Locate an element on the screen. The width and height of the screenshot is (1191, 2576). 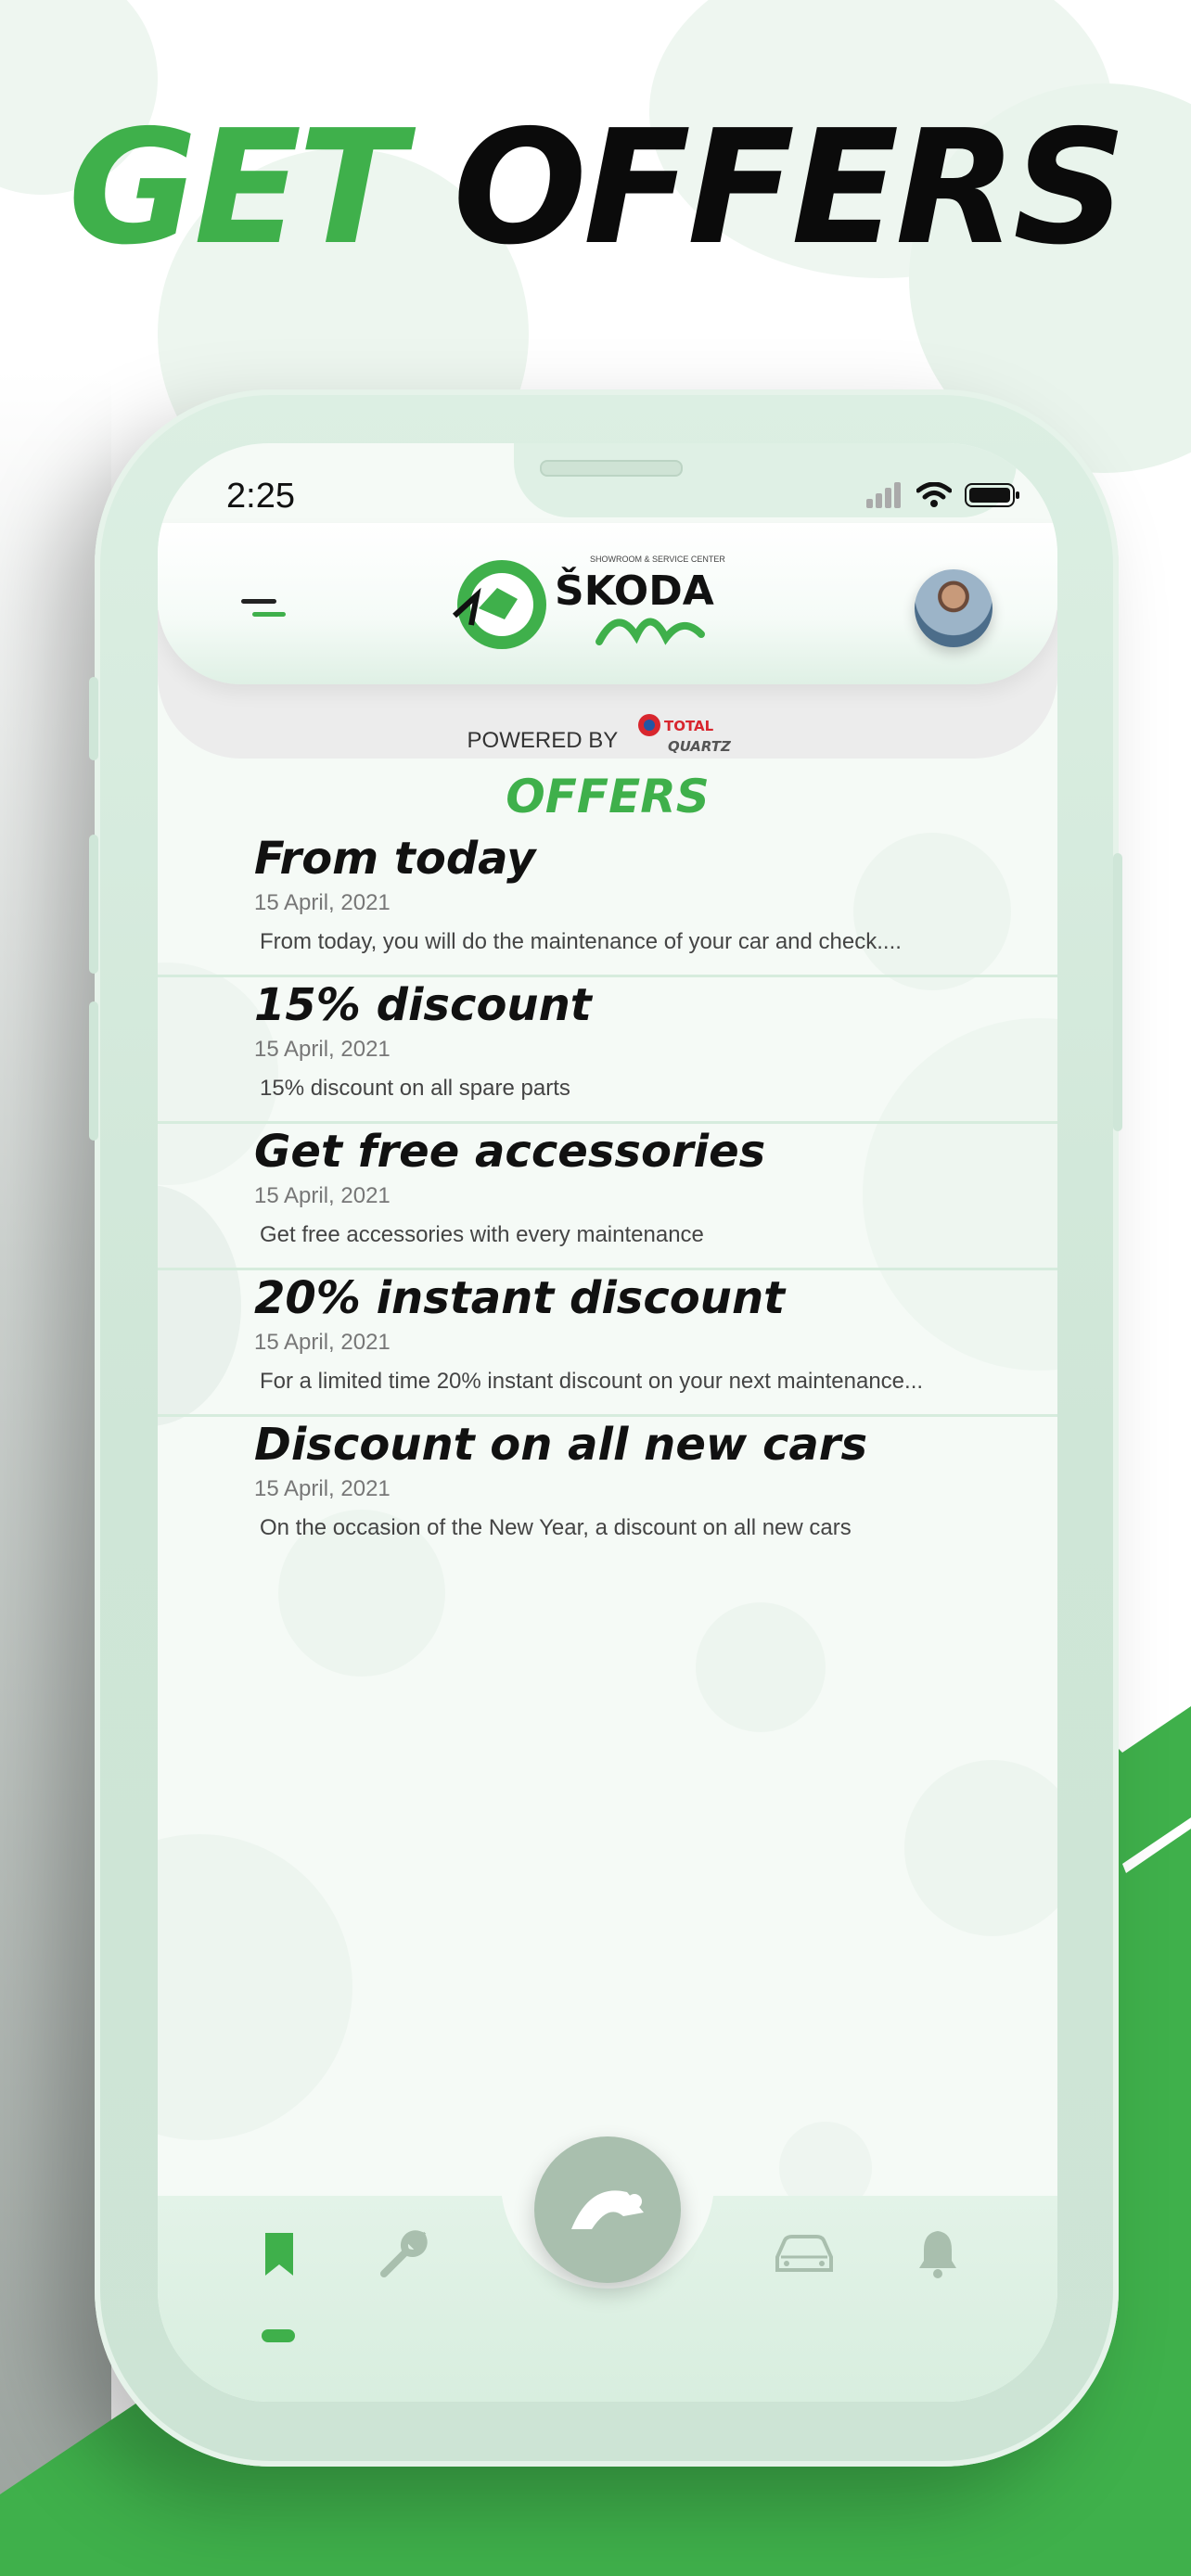
status-icons is located at coordinates (943, 495).